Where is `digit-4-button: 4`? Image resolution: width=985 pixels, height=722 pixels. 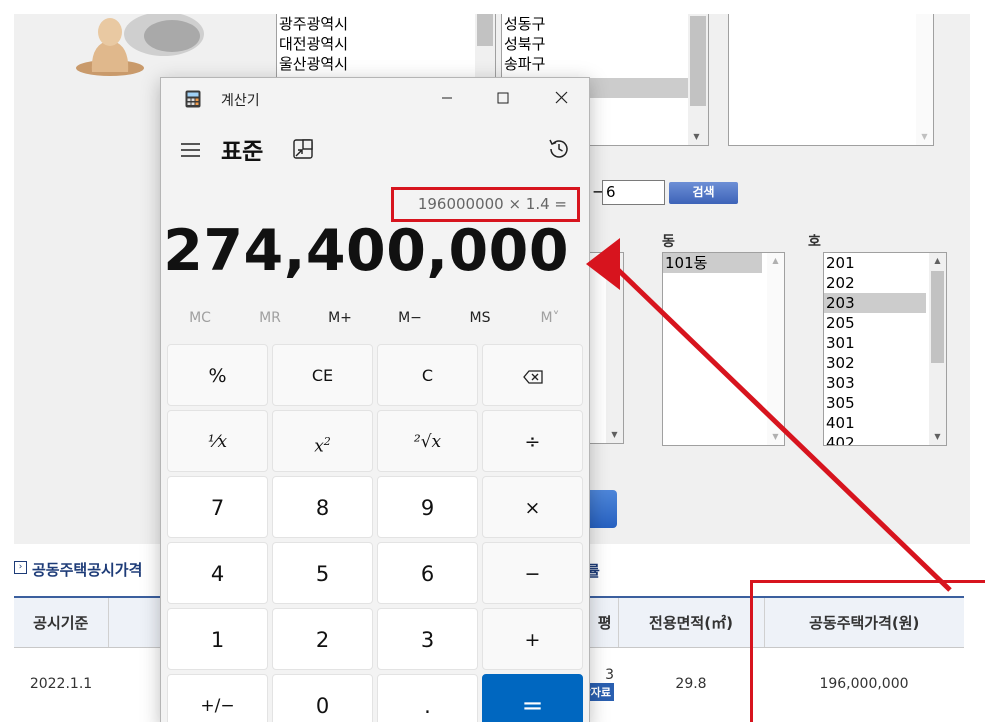
digit-4-button: 4 is located at coordinates (217, 573).